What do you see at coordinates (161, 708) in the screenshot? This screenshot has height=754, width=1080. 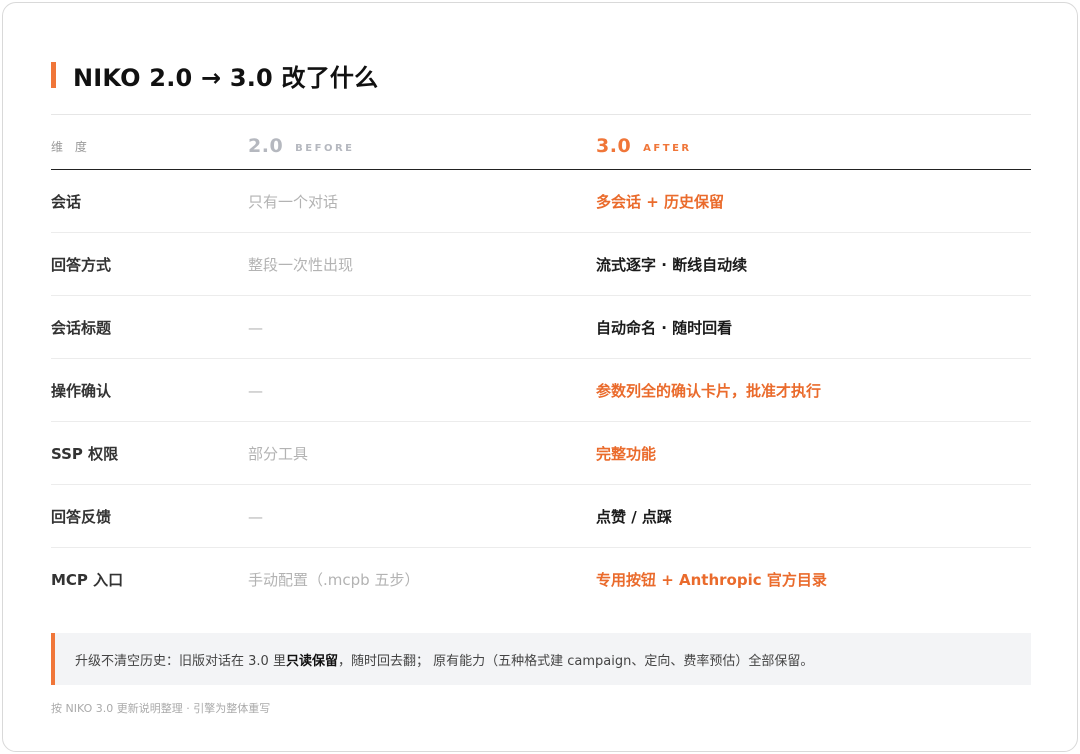 I see `footer-caption: 按 NIKO 3.0 更新说明整理 · 引擎为整体重写` at bounding box center [161, 708].